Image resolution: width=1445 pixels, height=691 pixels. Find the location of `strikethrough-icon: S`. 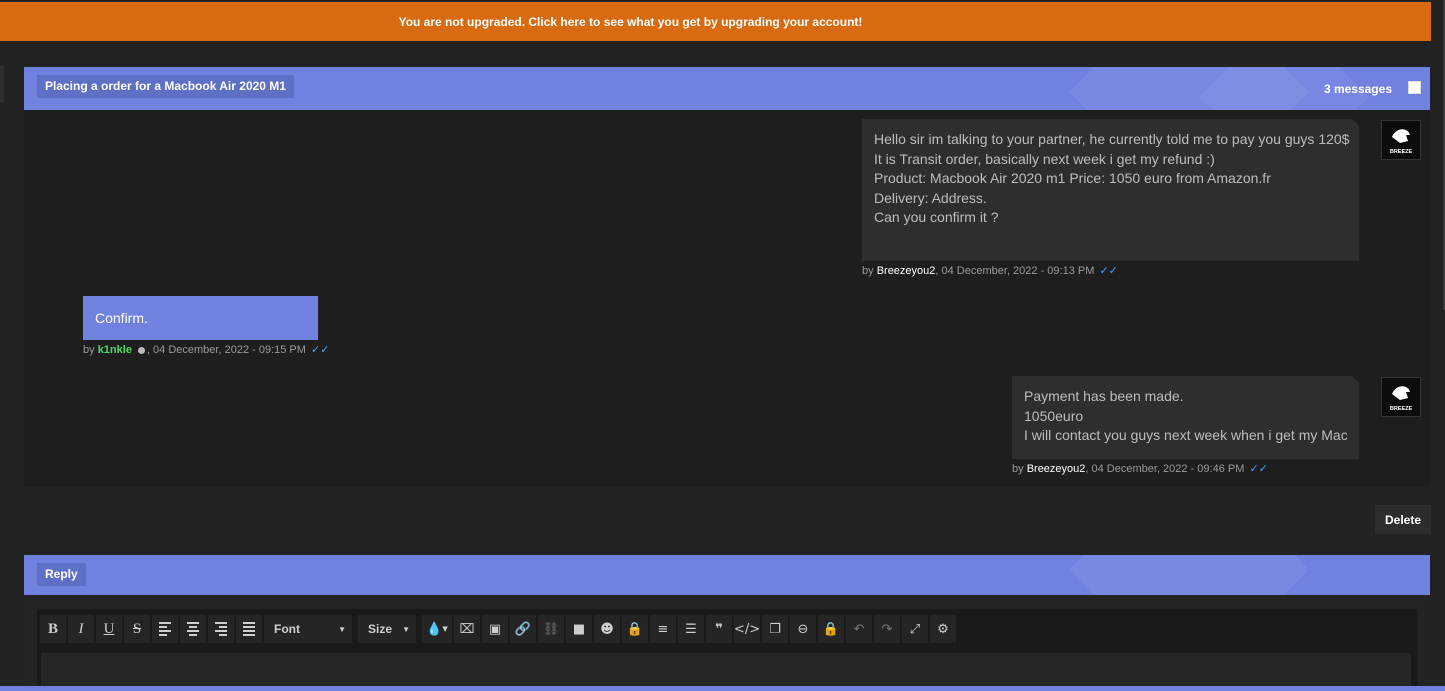

strikethrough-icon: S is located at coordinates (137, 629).